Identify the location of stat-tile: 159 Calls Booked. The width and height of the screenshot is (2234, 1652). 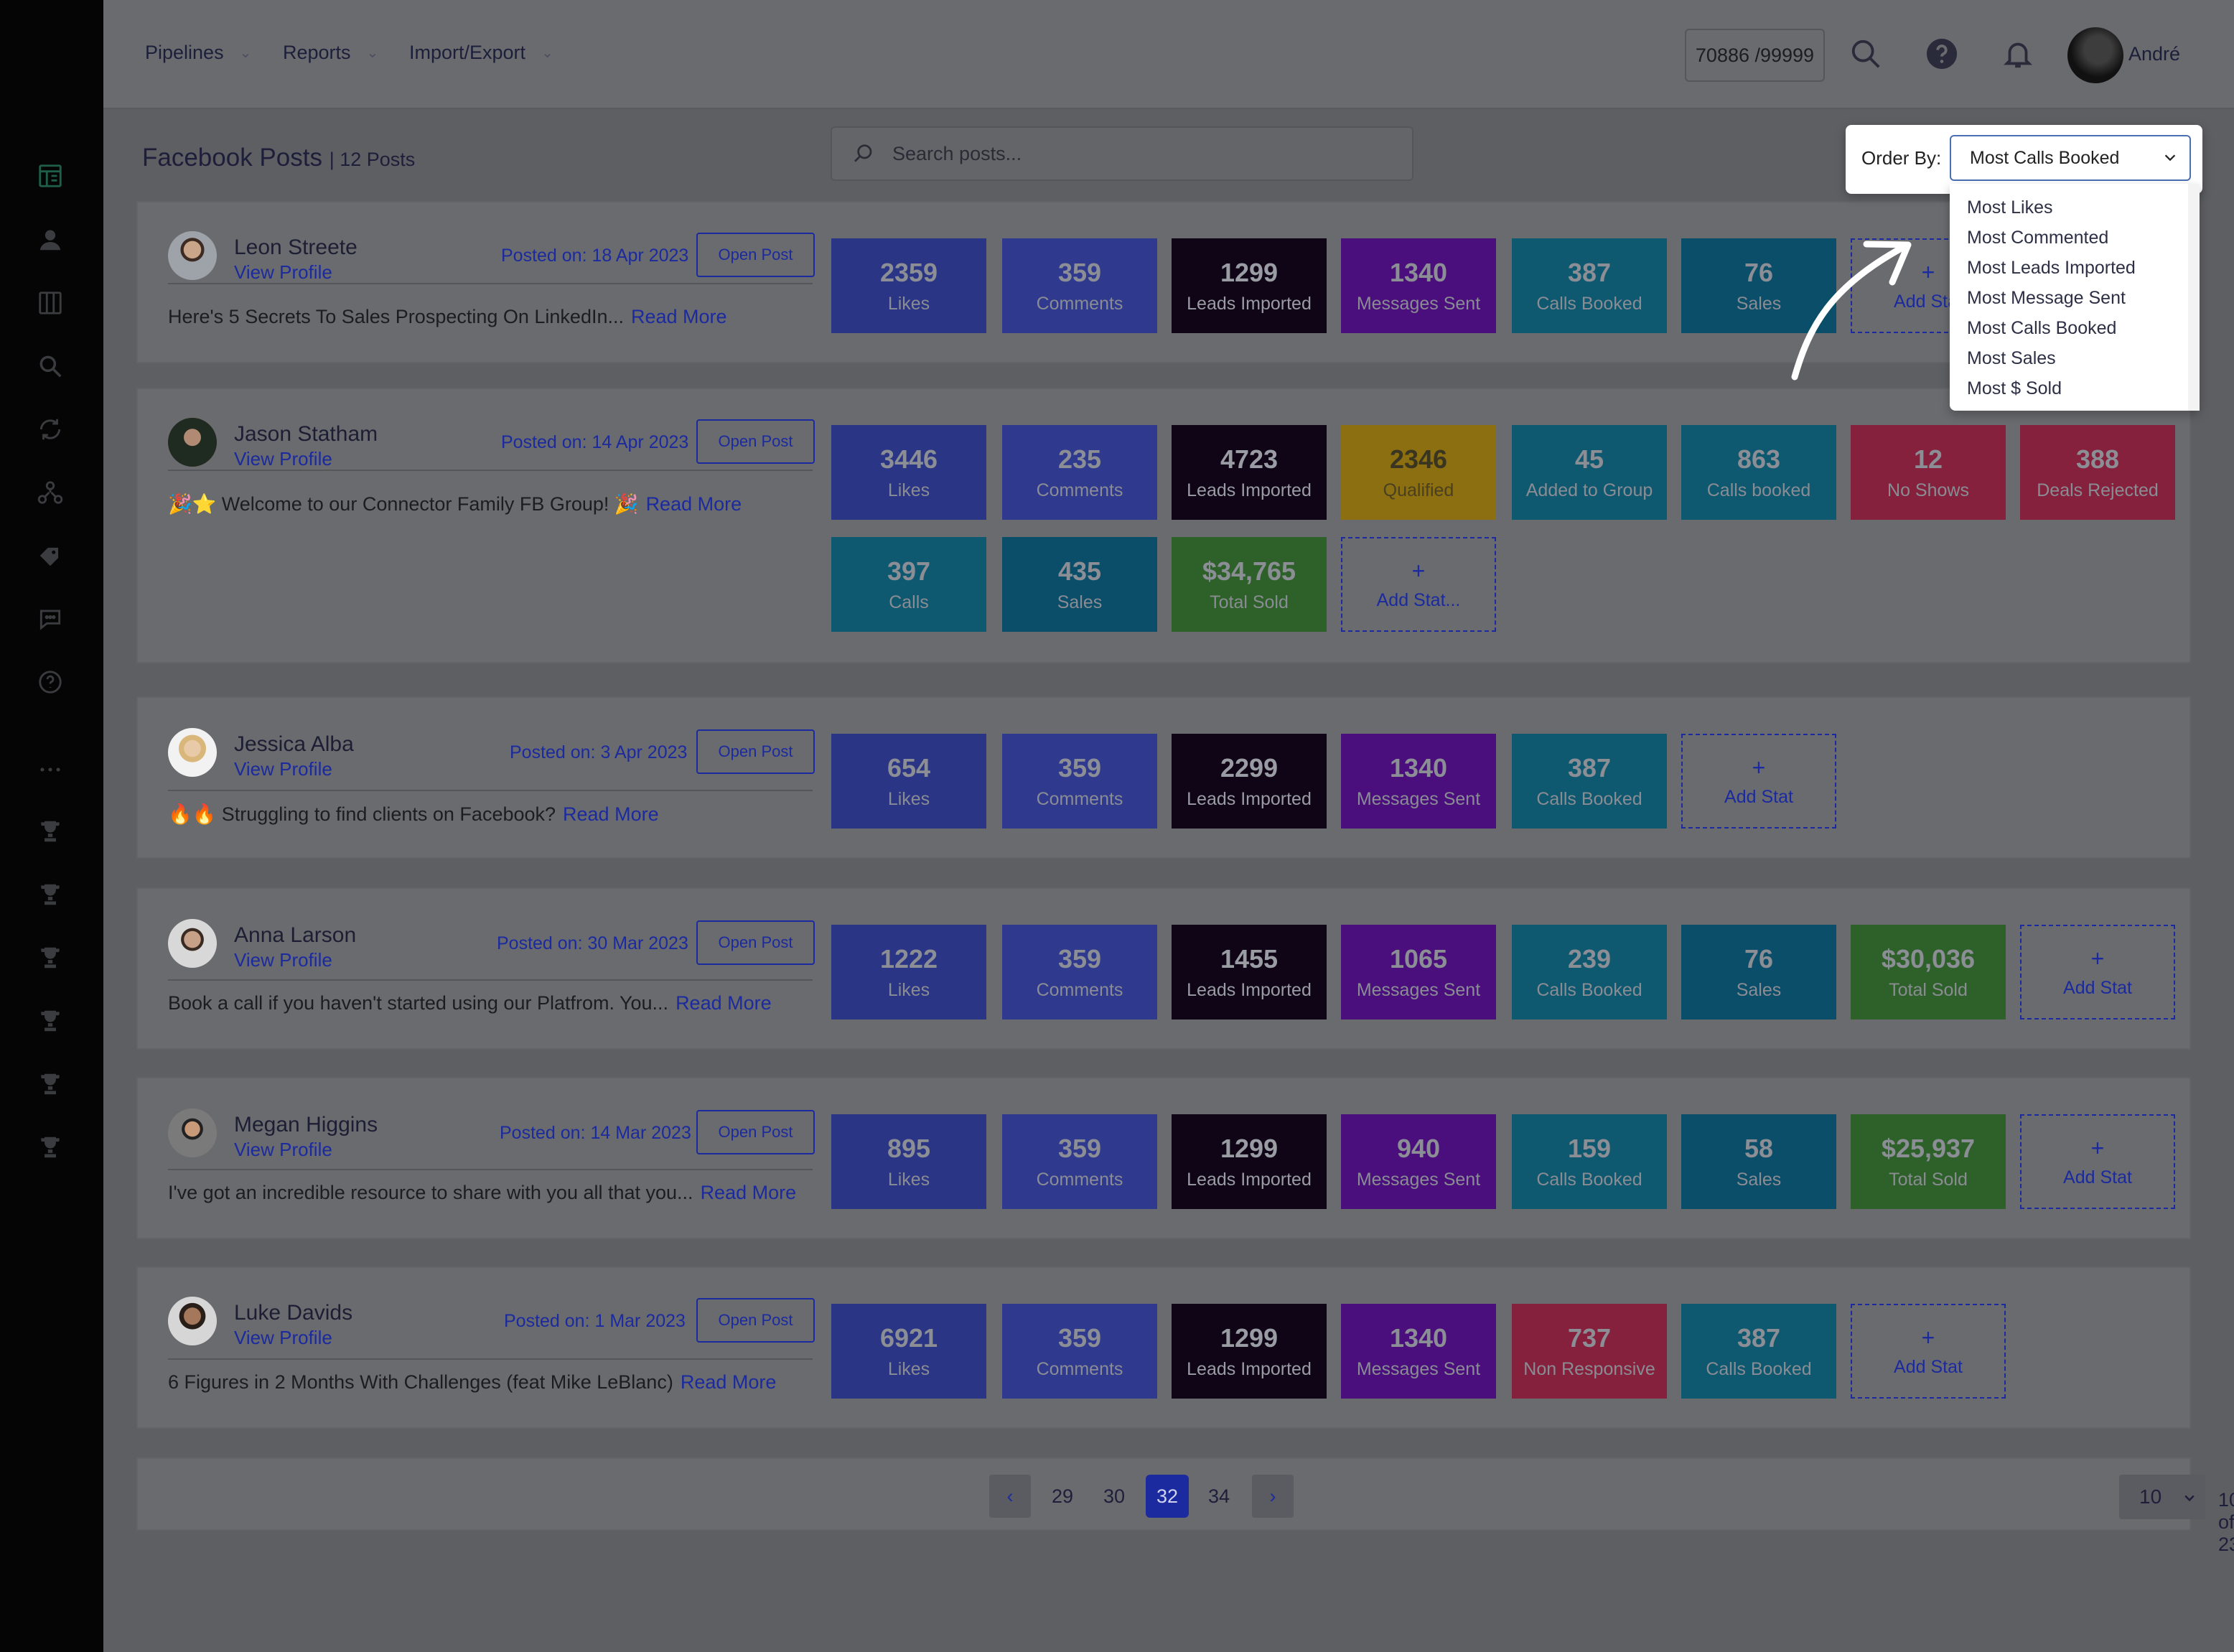
(1589, 1161).